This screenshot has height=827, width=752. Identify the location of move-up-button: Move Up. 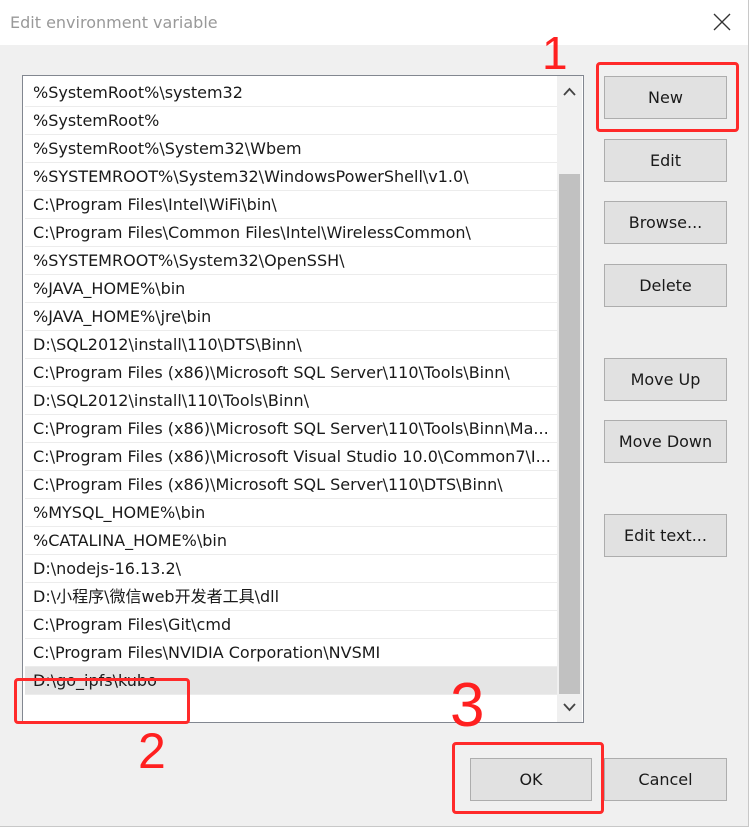
(665, 379).